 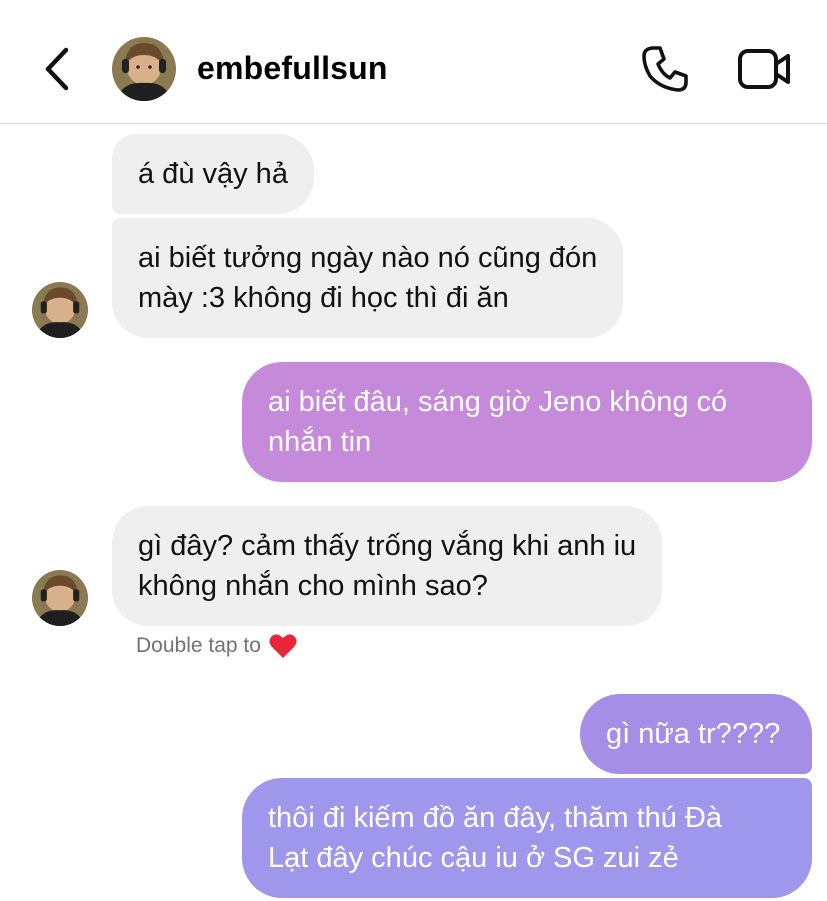 I want to click on message-text-line: ai biết đâu, sáng giờ Jeno không có, so click(x=498, y=402).